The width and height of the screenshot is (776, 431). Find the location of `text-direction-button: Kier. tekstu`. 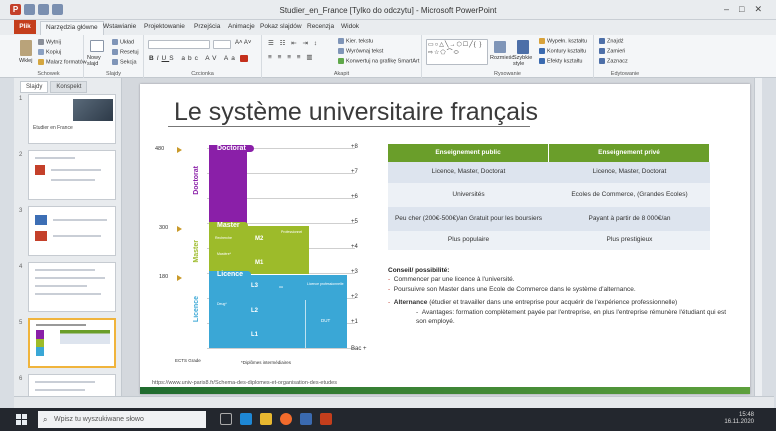

text-direction-button: Kier. tekstu is located at coordinates (355, 41).